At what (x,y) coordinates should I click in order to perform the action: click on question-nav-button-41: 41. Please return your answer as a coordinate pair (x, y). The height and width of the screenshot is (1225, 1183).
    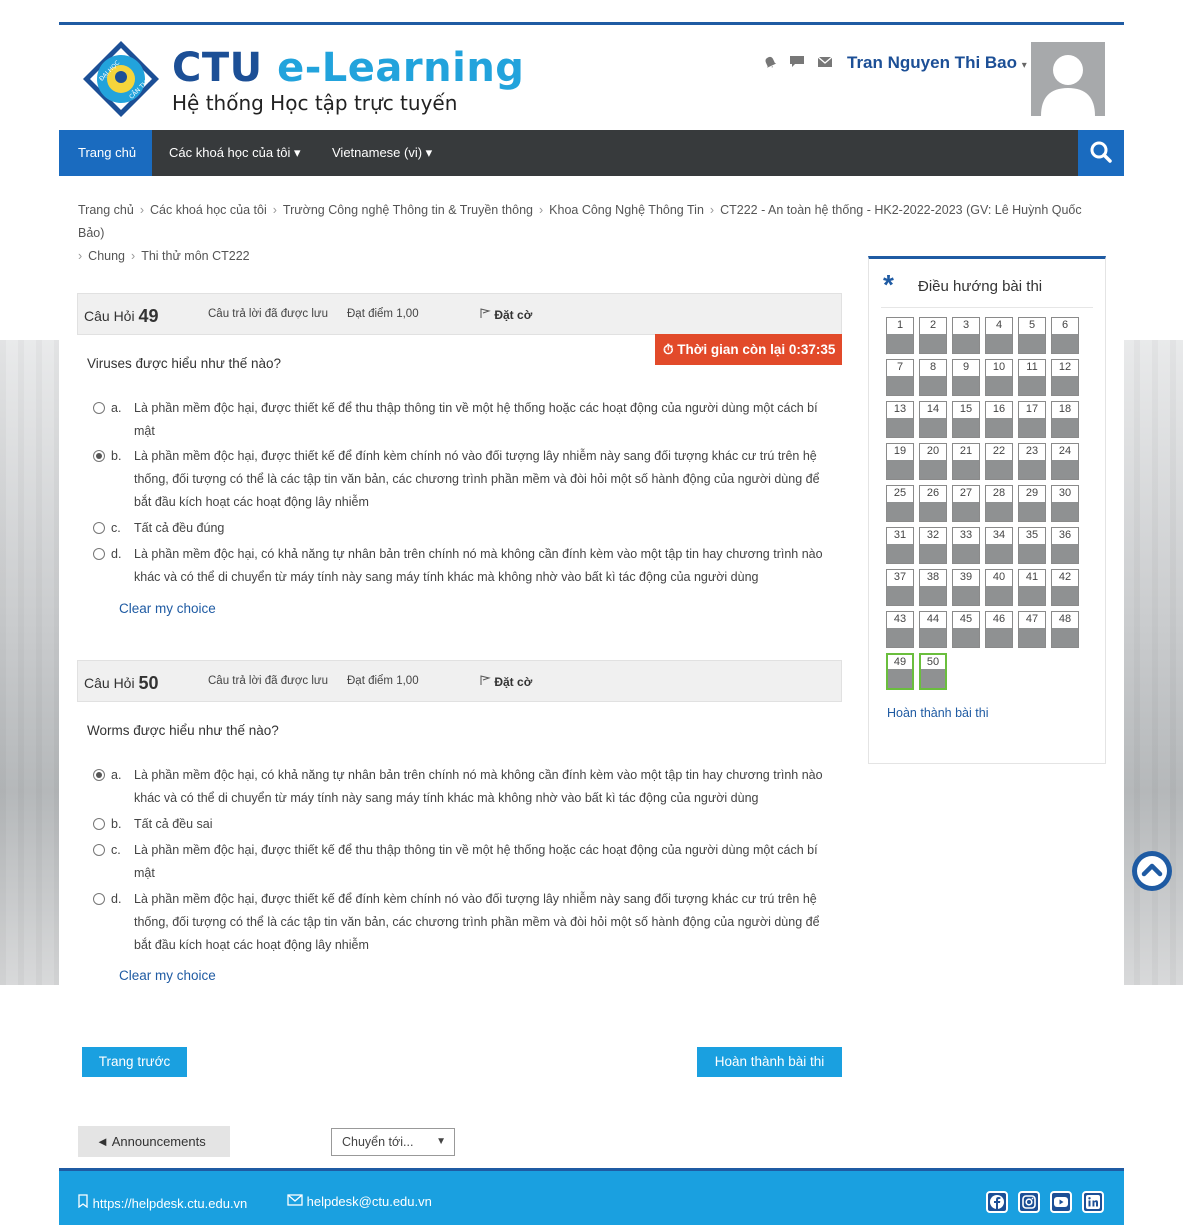
    Looking at the image, I should click on (1032, 587).